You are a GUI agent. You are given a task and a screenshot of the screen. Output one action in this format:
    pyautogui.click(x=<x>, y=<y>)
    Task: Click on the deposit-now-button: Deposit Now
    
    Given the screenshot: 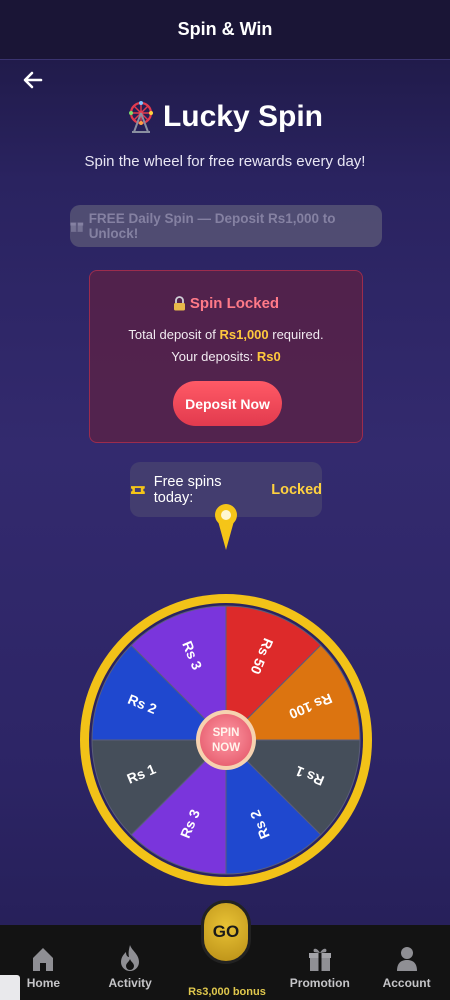 What is the action you would take?
    pyautogui.click(x=227, y=403)
    